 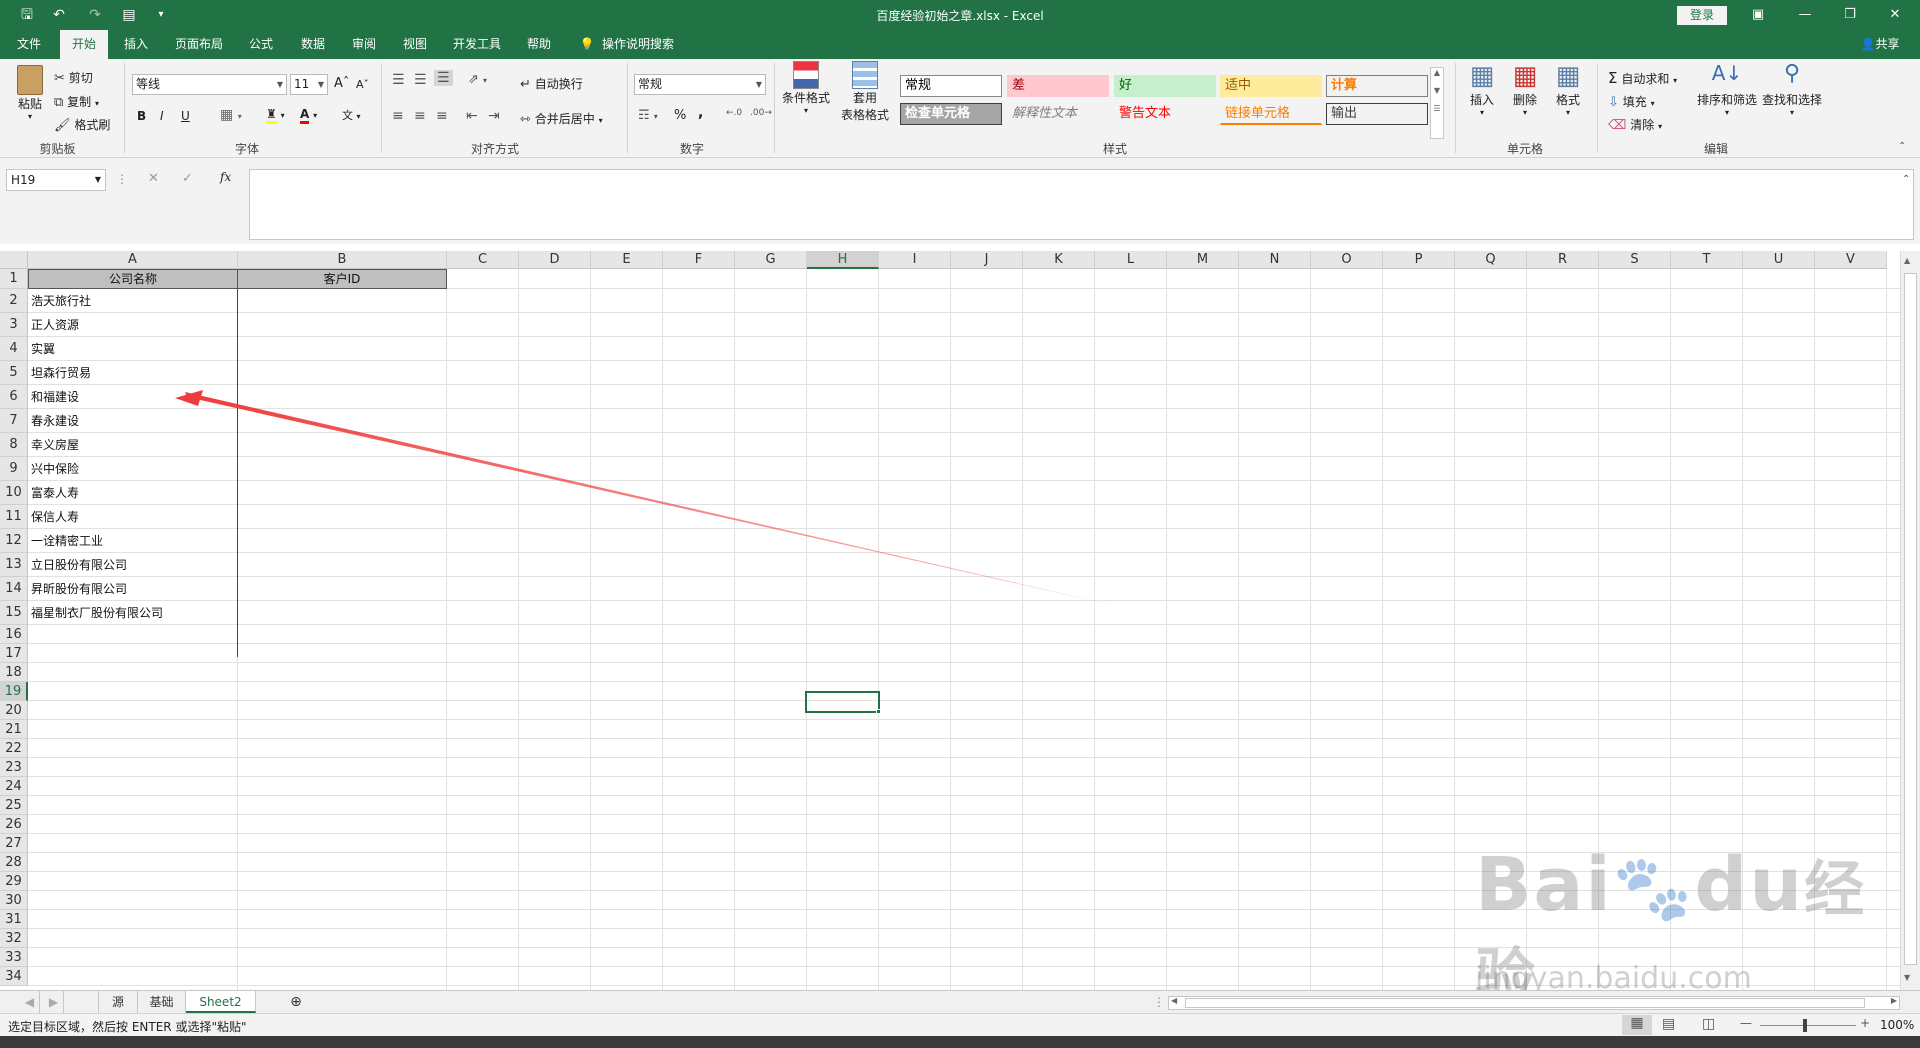 I want to click on cell-style-swatch: 检查单元格, so click(x=951, y=114).